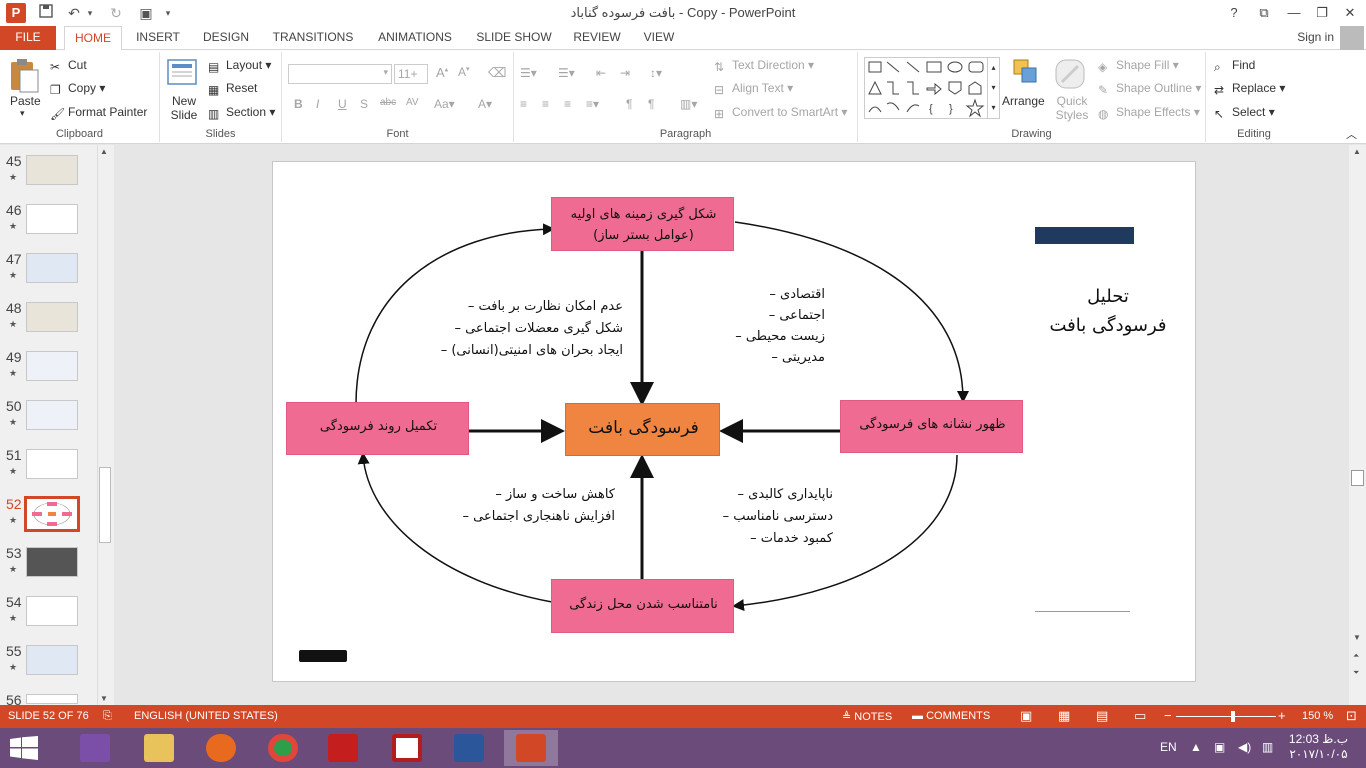 This screenshot has height=768, width=1366. Describe the element at coordinates (1196, 747) in the screenshot. I see `show-hidden-icons-icon: ▲` at that location.